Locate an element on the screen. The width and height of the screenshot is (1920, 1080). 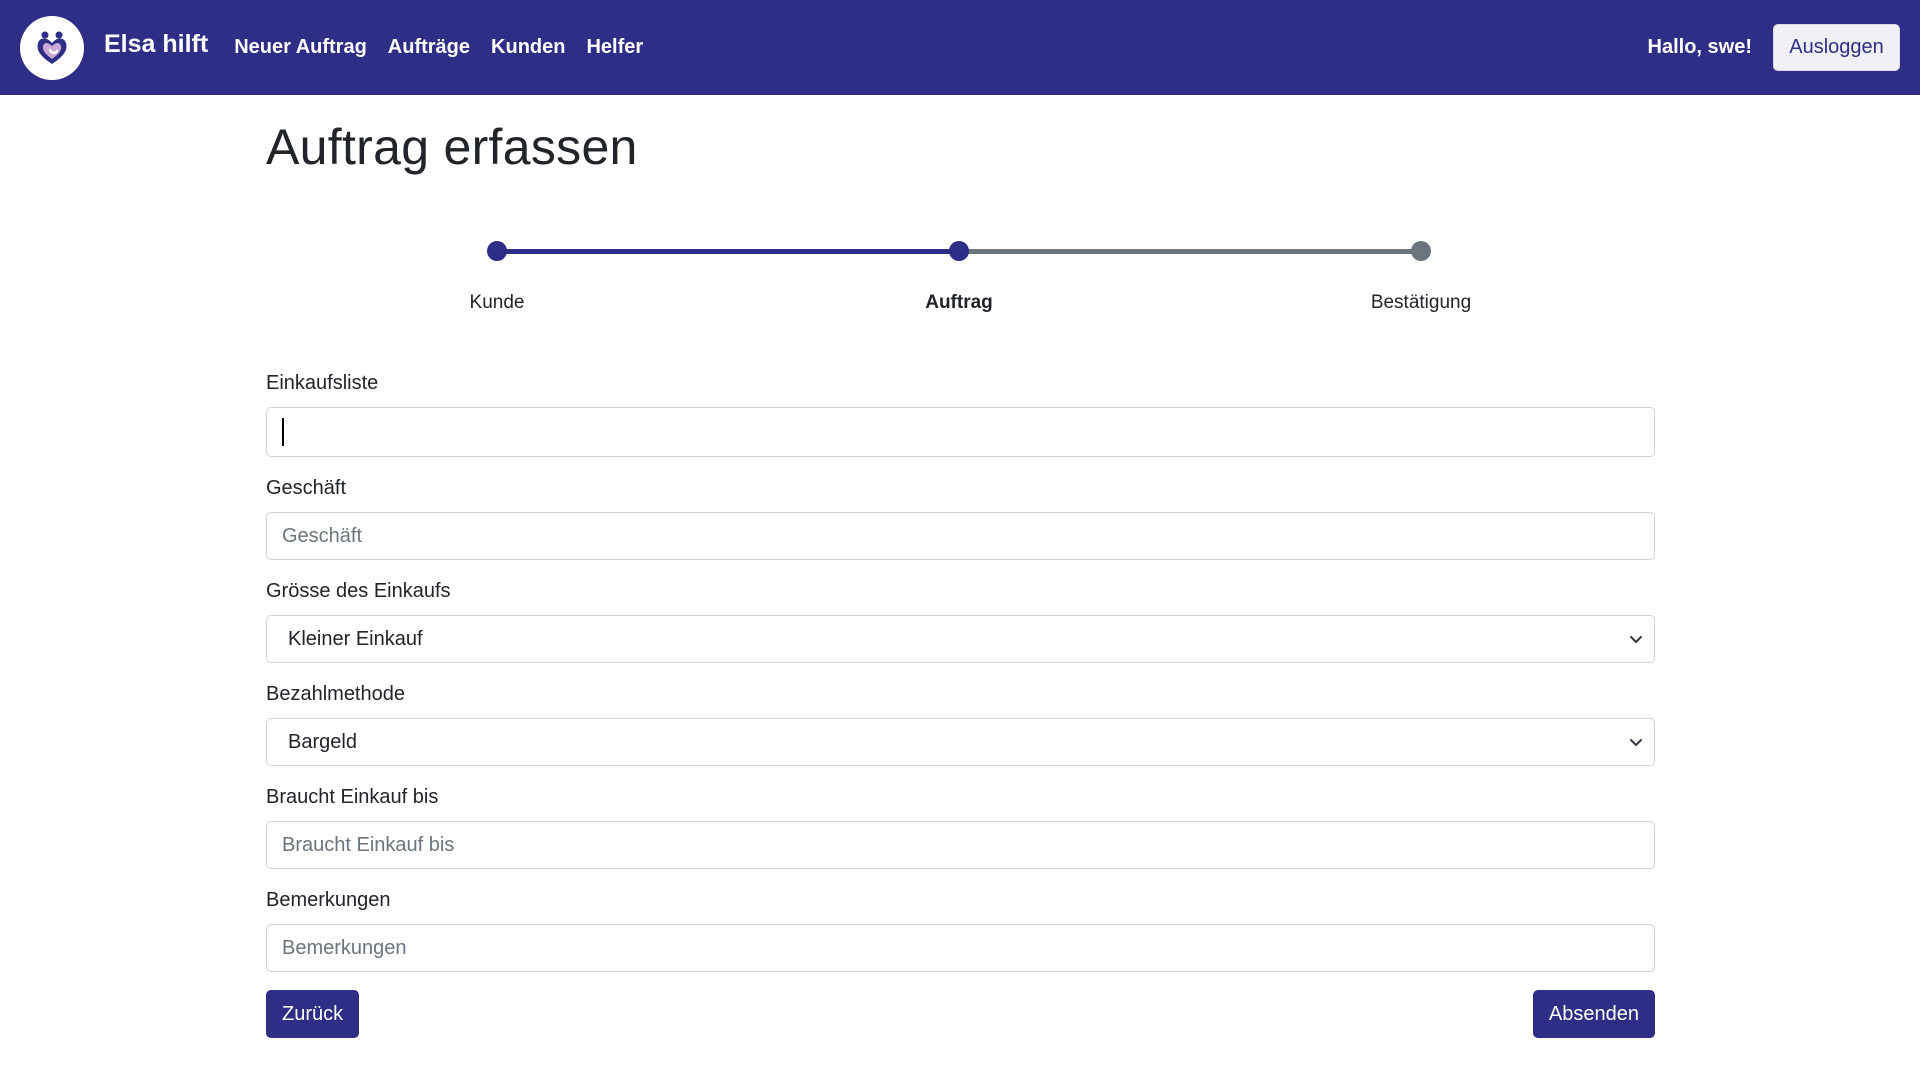
main-nav: Neuer Auftrag Aufträge Kunden Helfer is located at coordinates (449, 47).